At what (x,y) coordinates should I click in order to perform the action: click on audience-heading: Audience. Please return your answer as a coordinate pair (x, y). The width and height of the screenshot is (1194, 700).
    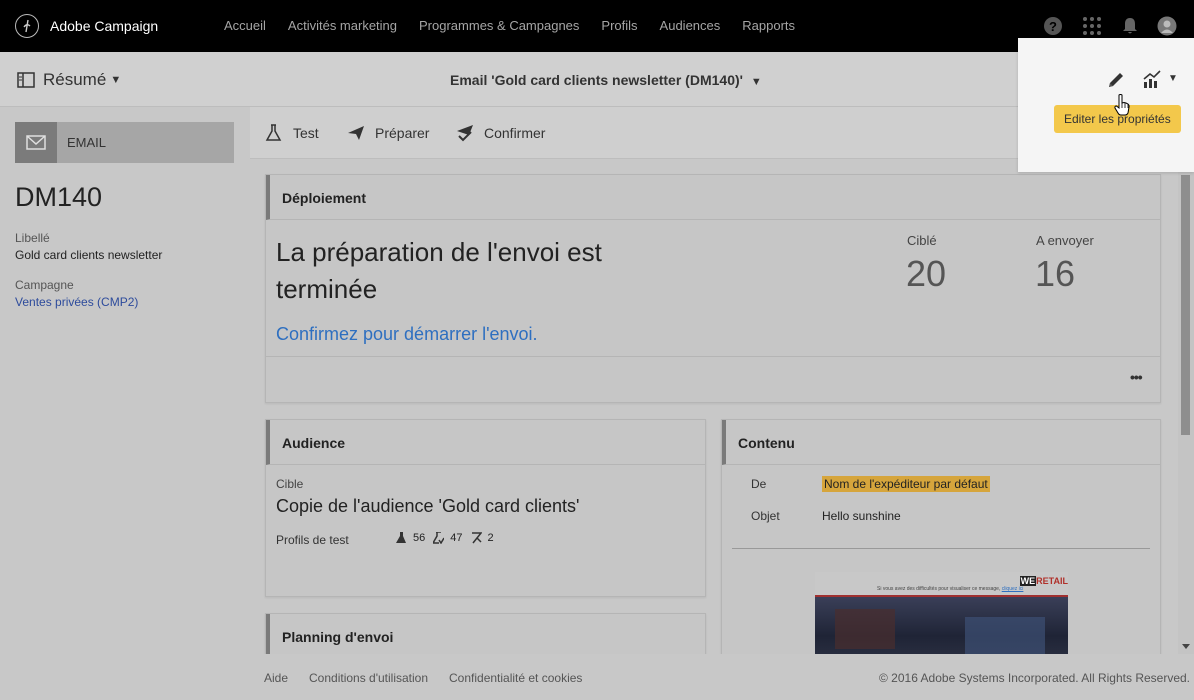
    Looking at the image, I should click on (485, 442).